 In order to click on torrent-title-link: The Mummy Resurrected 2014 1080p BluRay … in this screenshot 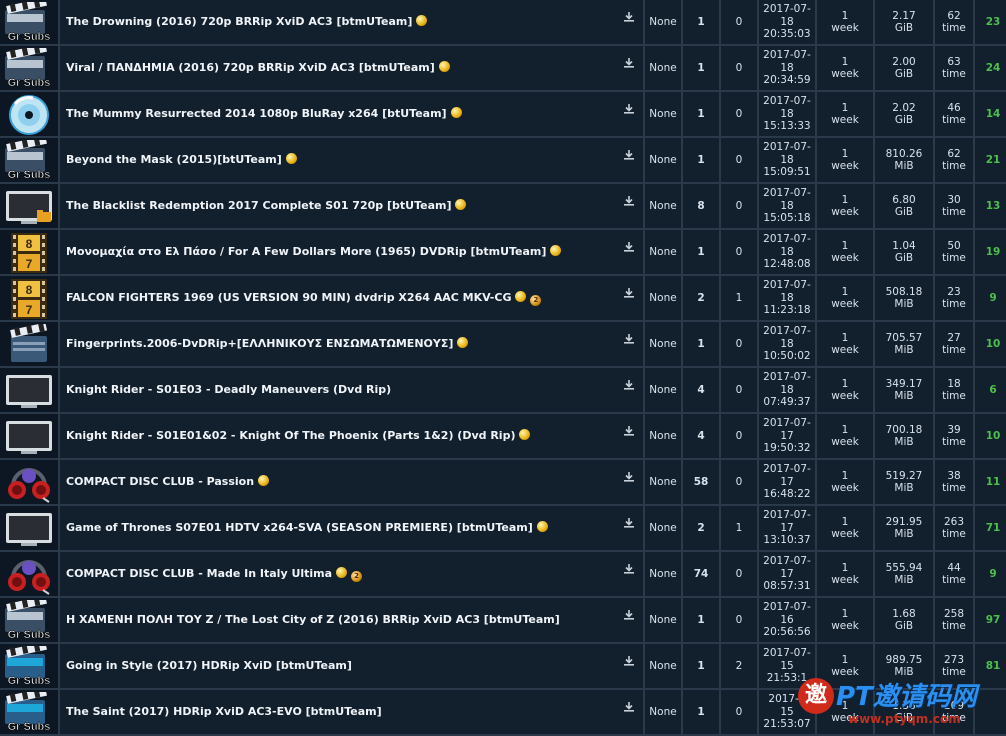, I will do `click(256, 113)`.